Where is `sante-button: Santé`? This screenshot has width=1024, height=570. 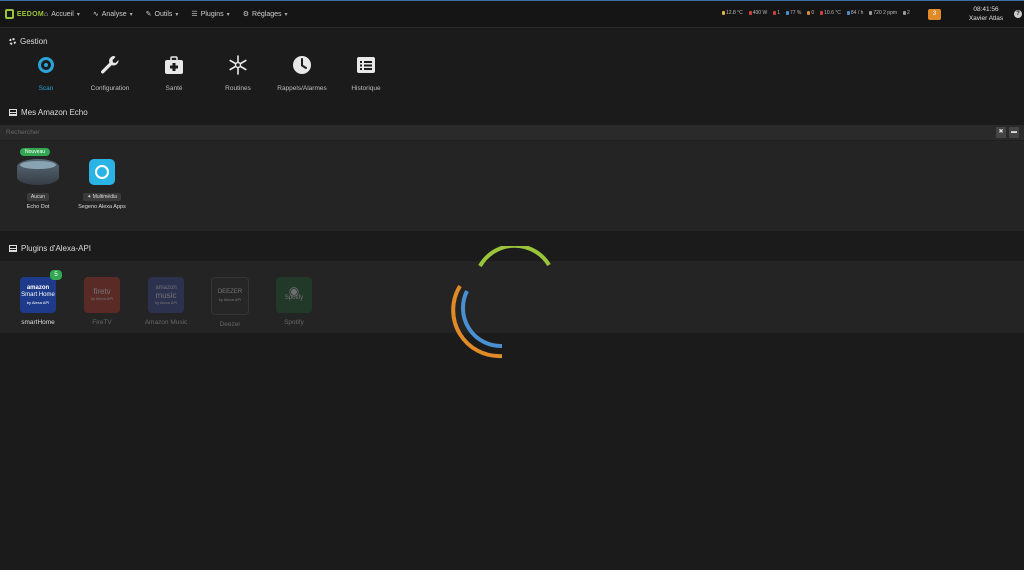
sante-button: Santé is located at coordinates (174, 72).